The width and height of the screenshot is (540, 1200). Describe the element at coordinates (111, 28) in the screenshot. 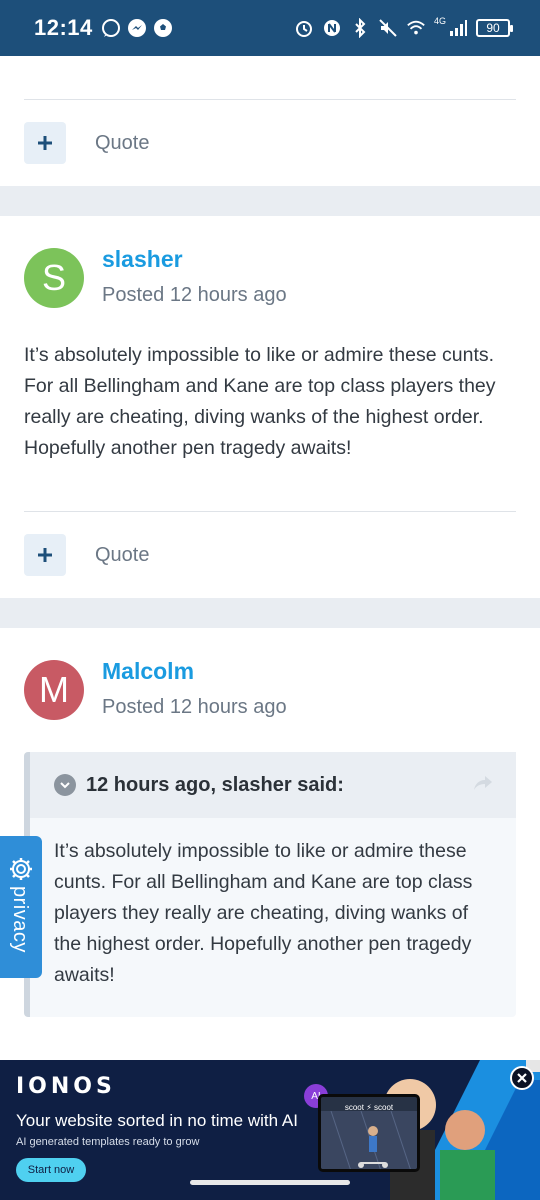

I see `whatsapp-icon` at that location.